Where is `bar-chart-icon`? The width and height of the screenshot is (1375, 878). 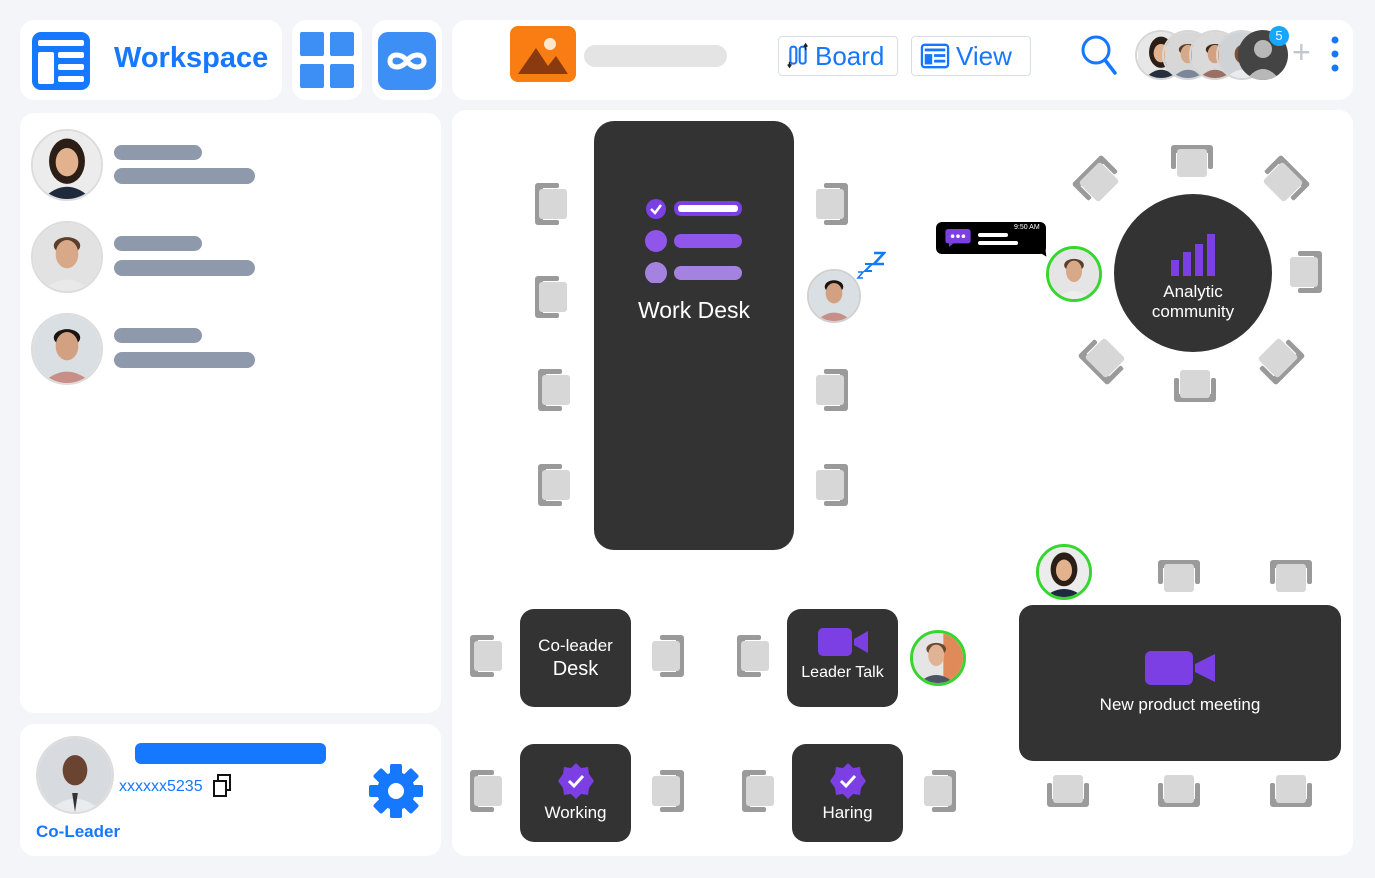 bar-chart-icon is located at coordinates (1193, 255).